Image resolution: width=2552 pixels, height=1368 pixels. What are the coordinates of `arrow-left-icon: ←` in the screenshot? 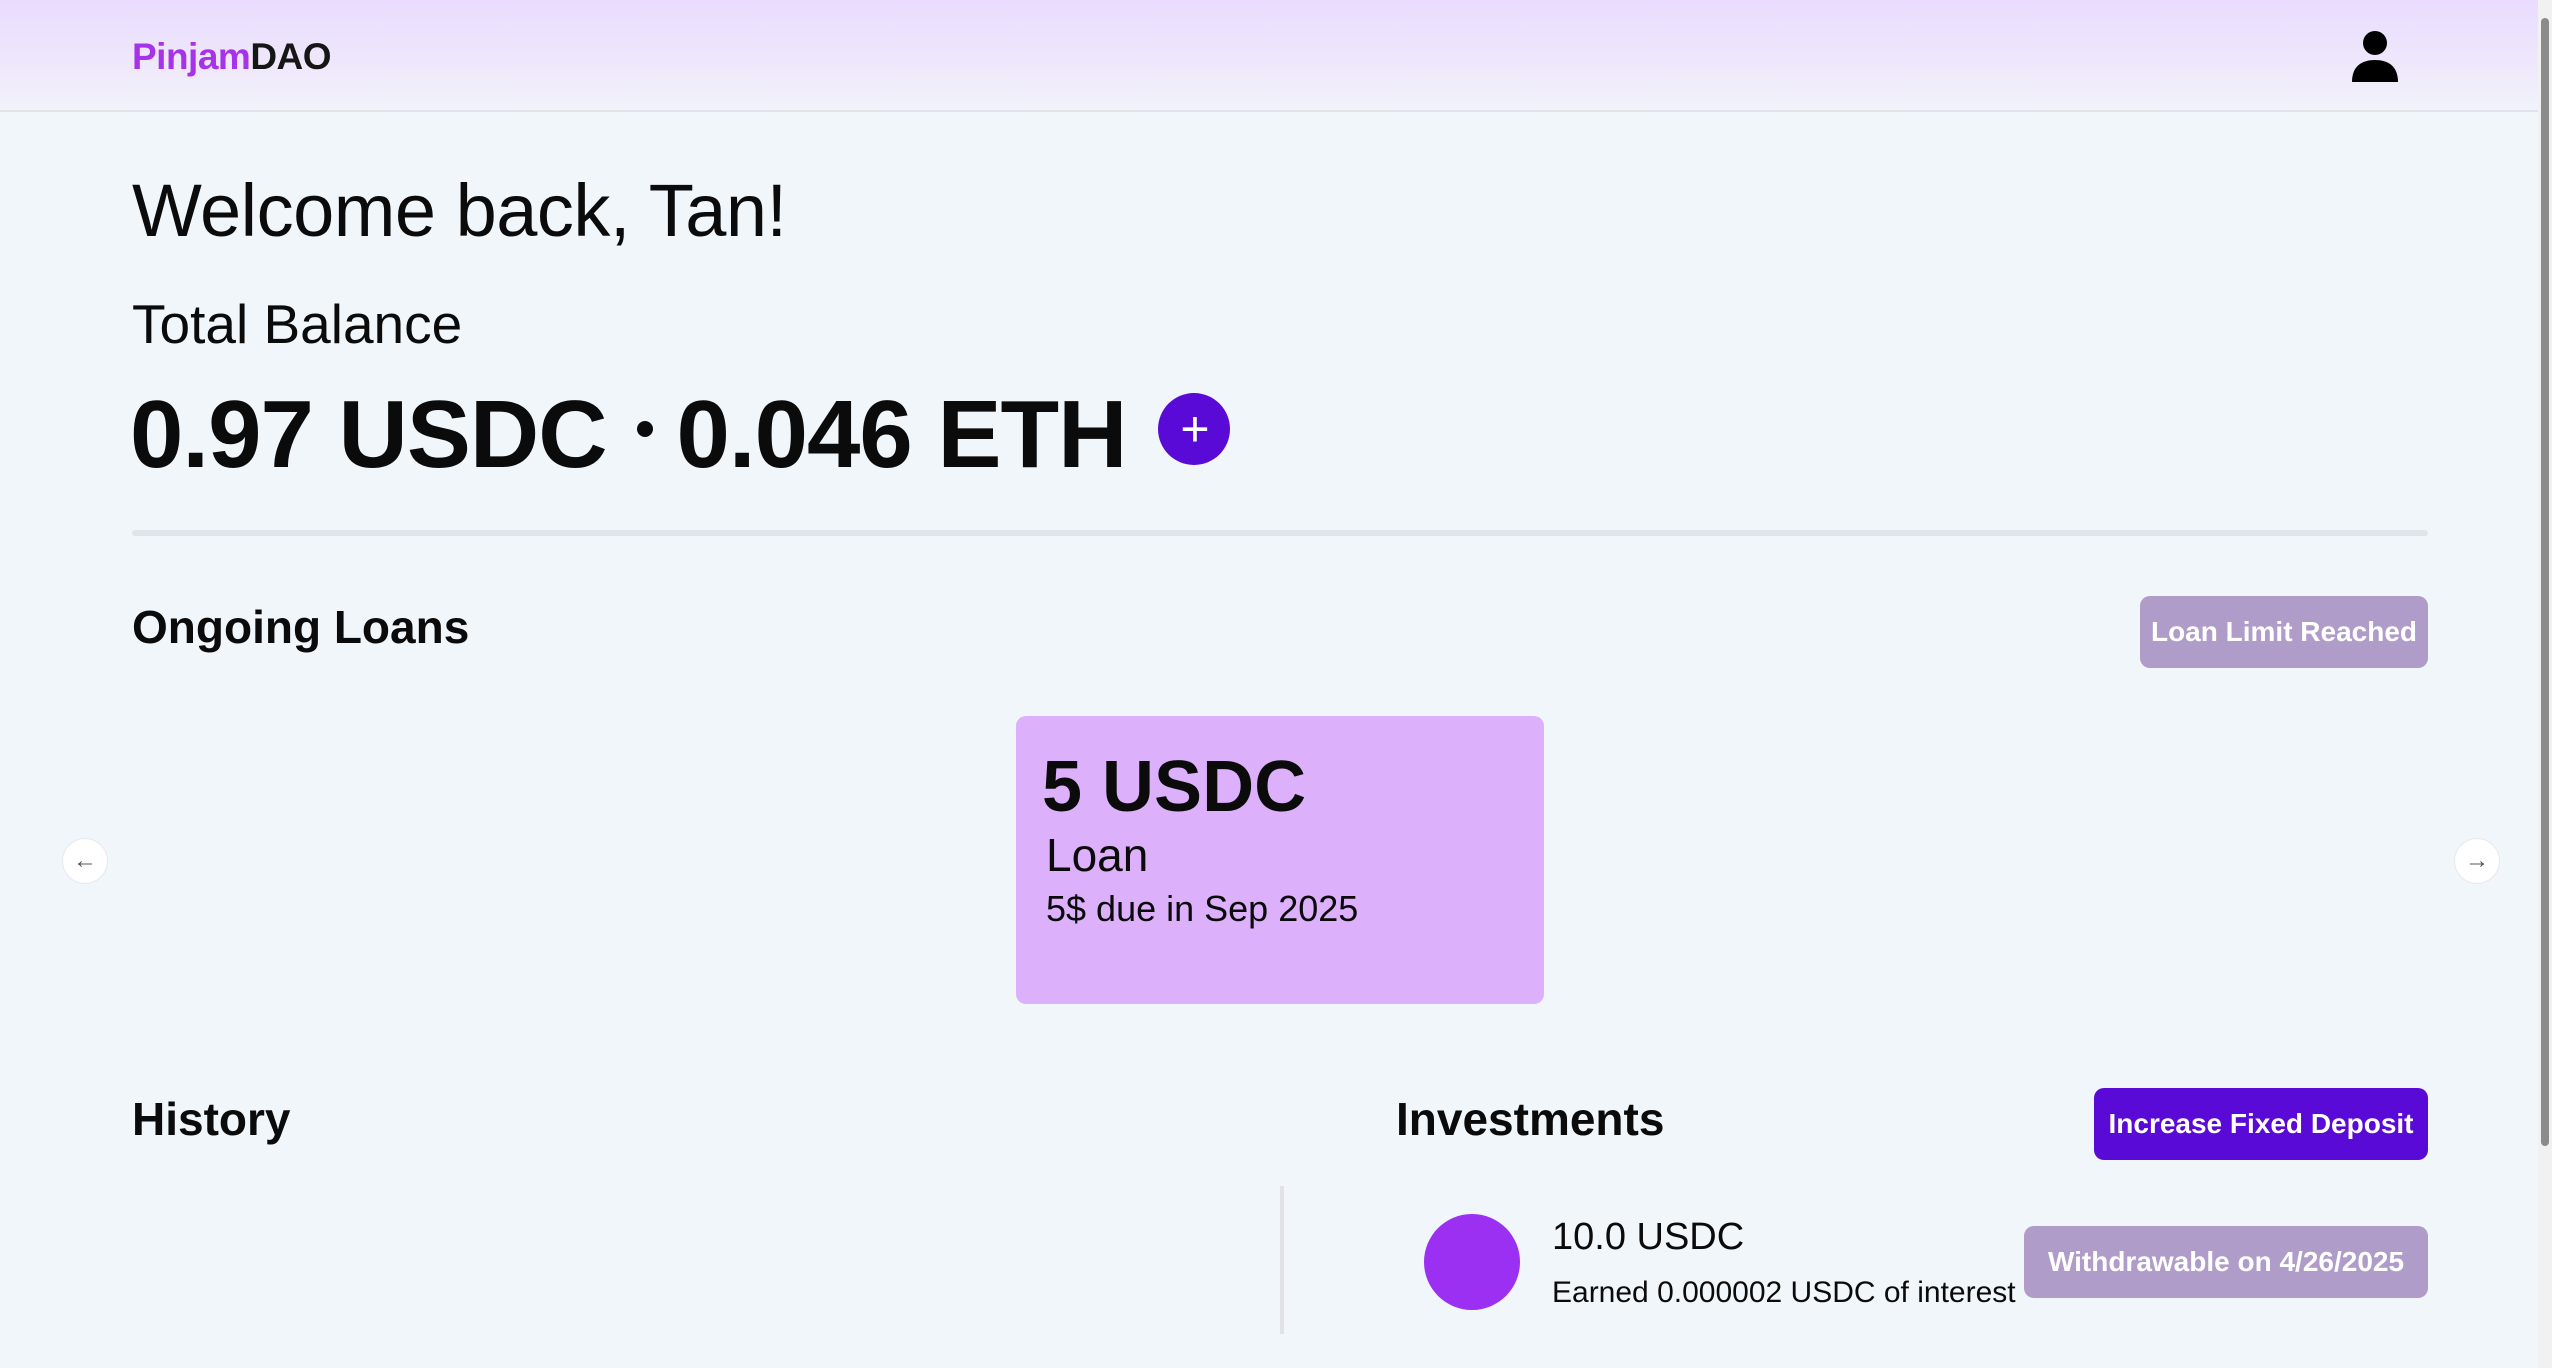 It's located at (85, 860).